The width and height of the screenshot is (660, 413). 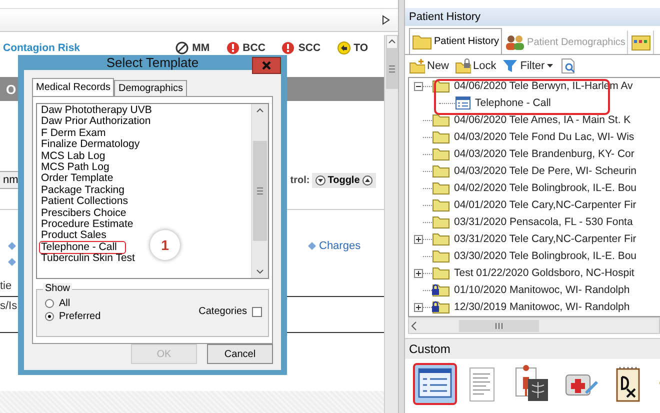 I want to click on template-item: Finalize Dermatology, so click(x=90, y=145).